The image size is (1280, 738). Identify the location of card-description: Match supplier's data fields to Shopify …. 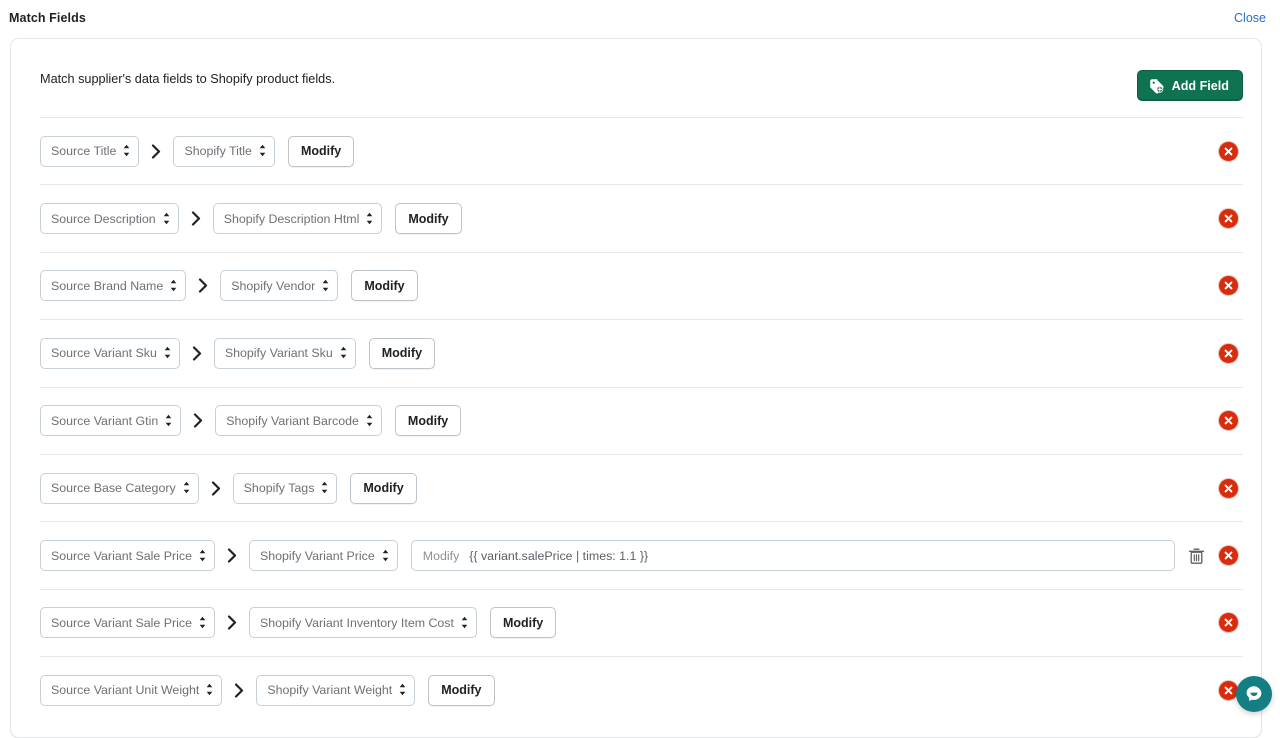
(187, 79).